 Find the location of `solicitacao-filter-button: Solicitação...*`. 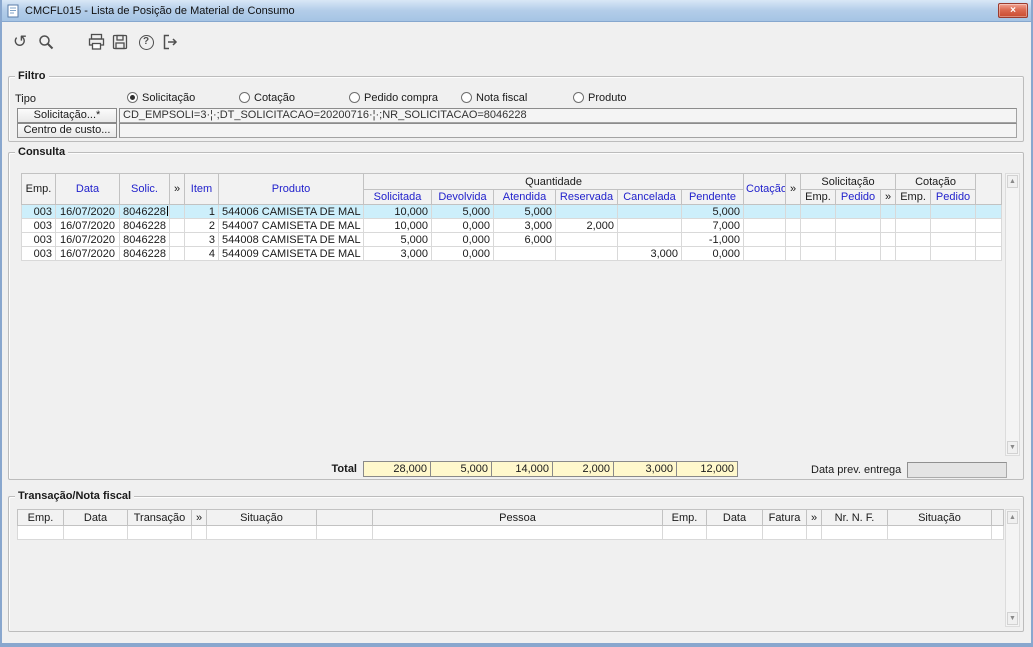

solicitacao-filter-button: Solicitação...* is located at coordinates (67, 115).